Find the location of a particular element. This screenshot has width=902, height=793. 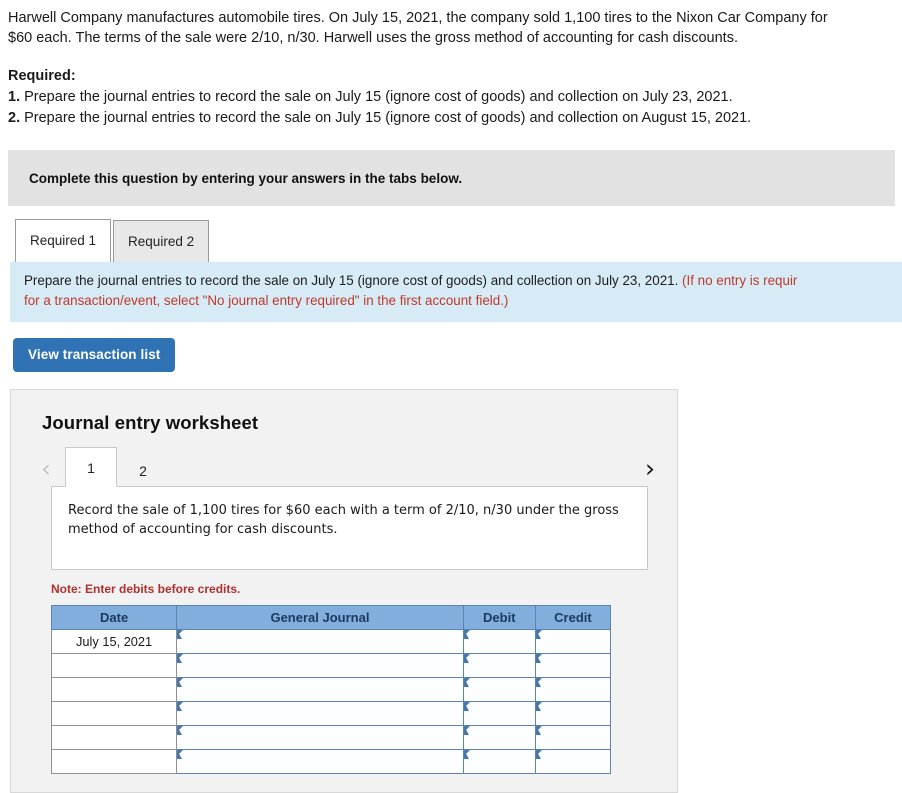

worksheet-page-tabs: 1 2 is located at coordinates (117, 467).